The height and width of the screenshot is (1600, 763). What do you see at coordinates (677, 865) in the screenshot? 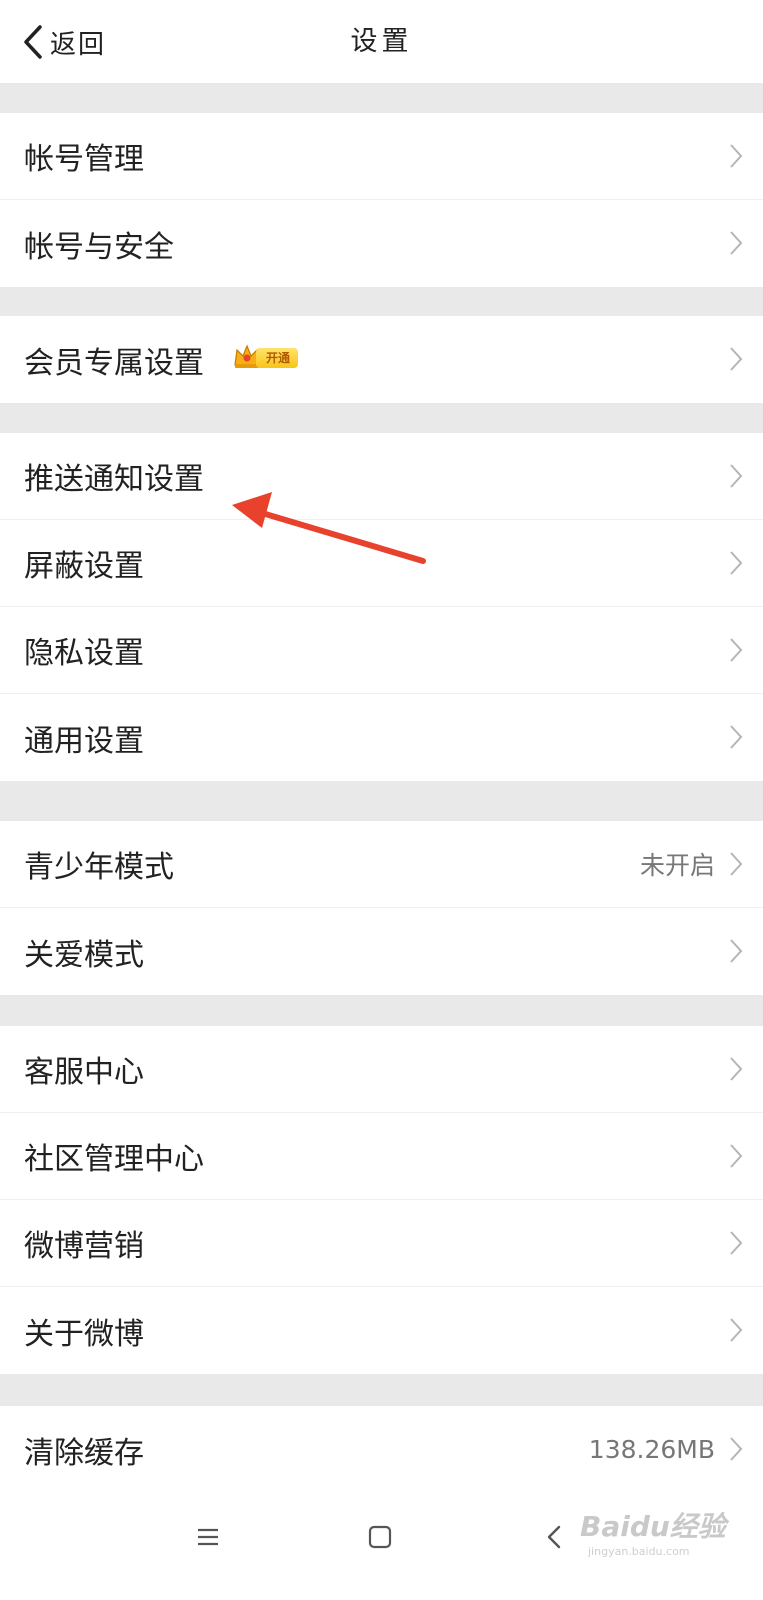
I see `teen-mode-status: 未开启` at bounding box center [677, 865].